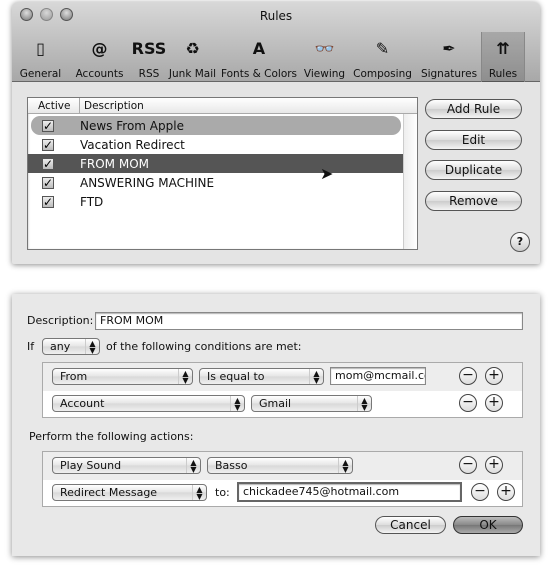 This screenshot has width=549, height=565. What do you see at coordinates (311, 403) in the screenshot?
I see `condition-value-popup: Gmail ▲ ▼` at bounding box center [311, 403].